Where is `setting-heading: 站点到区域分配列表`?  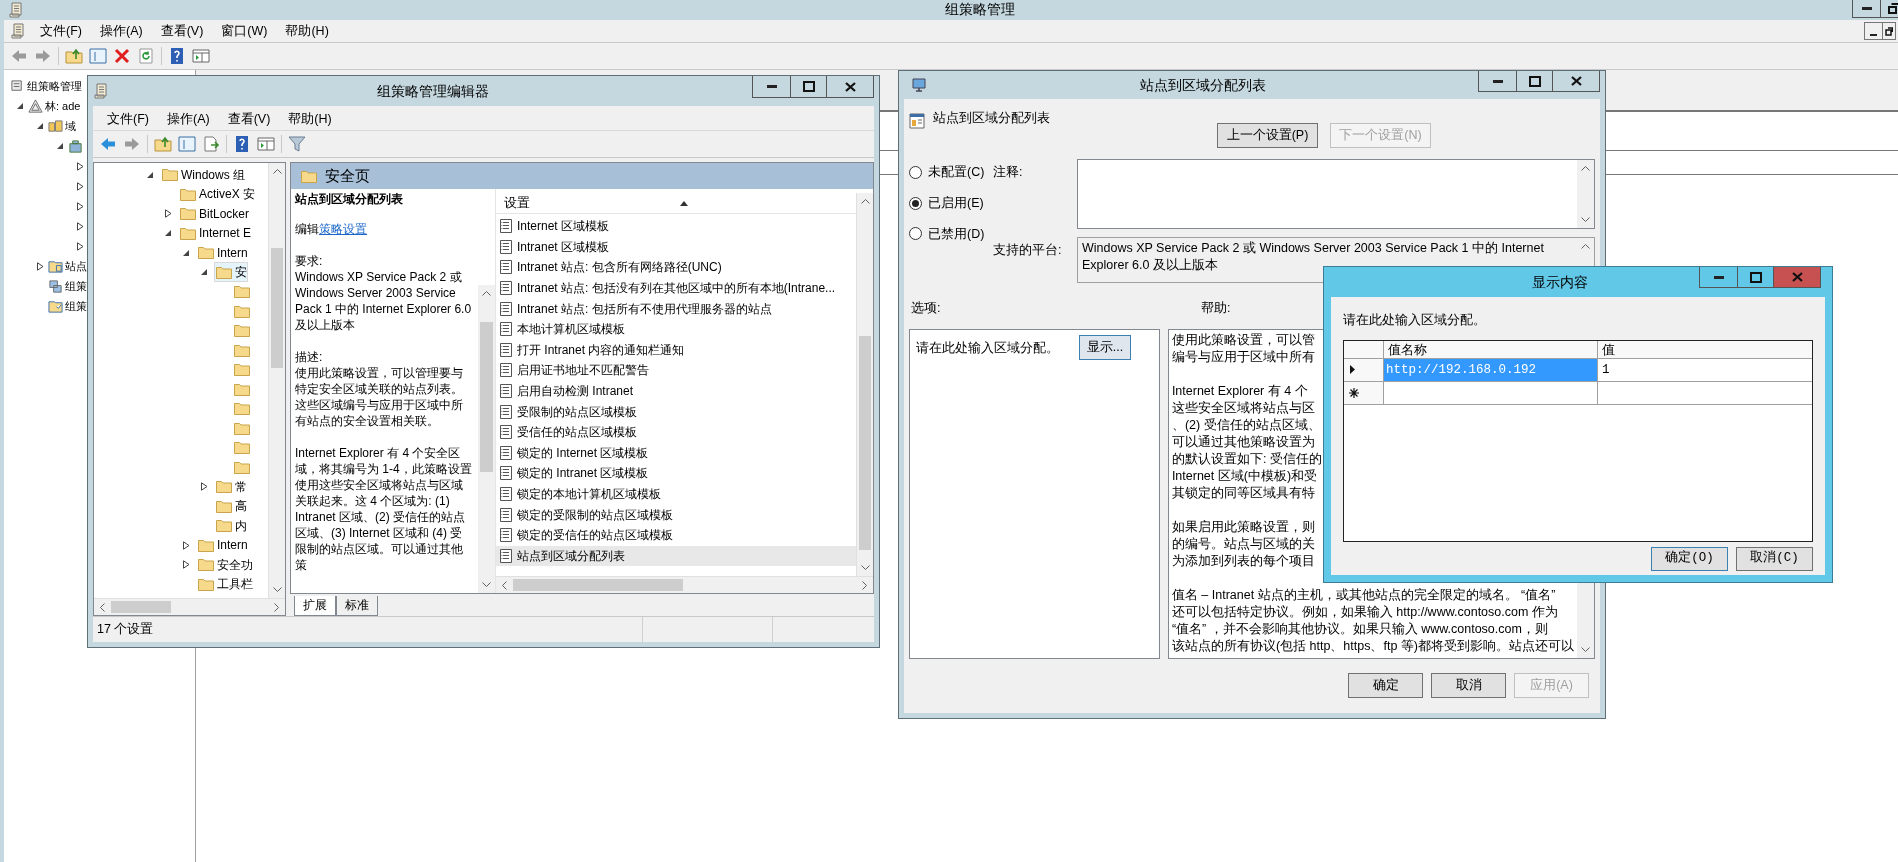 setting-heading: 站点到区域分配列表 is located at coordinates (992, 118).